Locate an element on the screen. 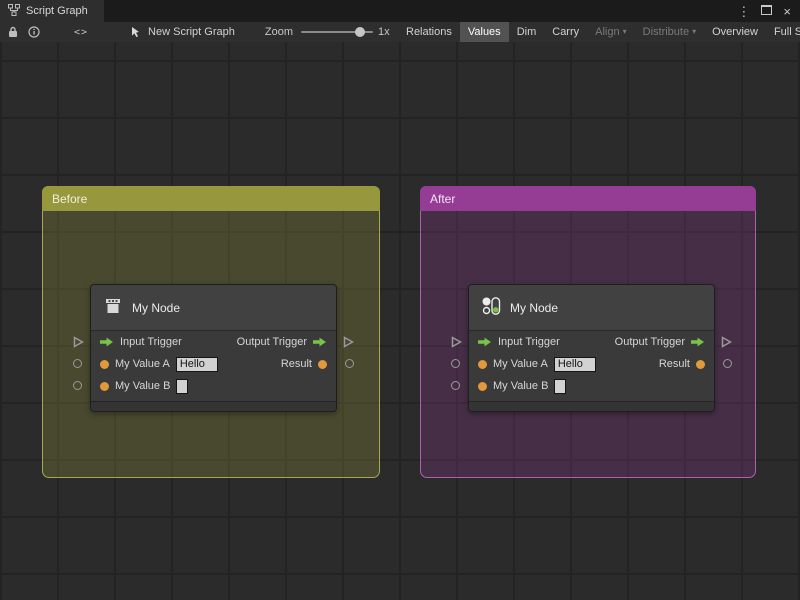 Image resolution: width=800 pixels, height=600 pixels. tab-title: Script Graph is located at coordinates (57, 11).